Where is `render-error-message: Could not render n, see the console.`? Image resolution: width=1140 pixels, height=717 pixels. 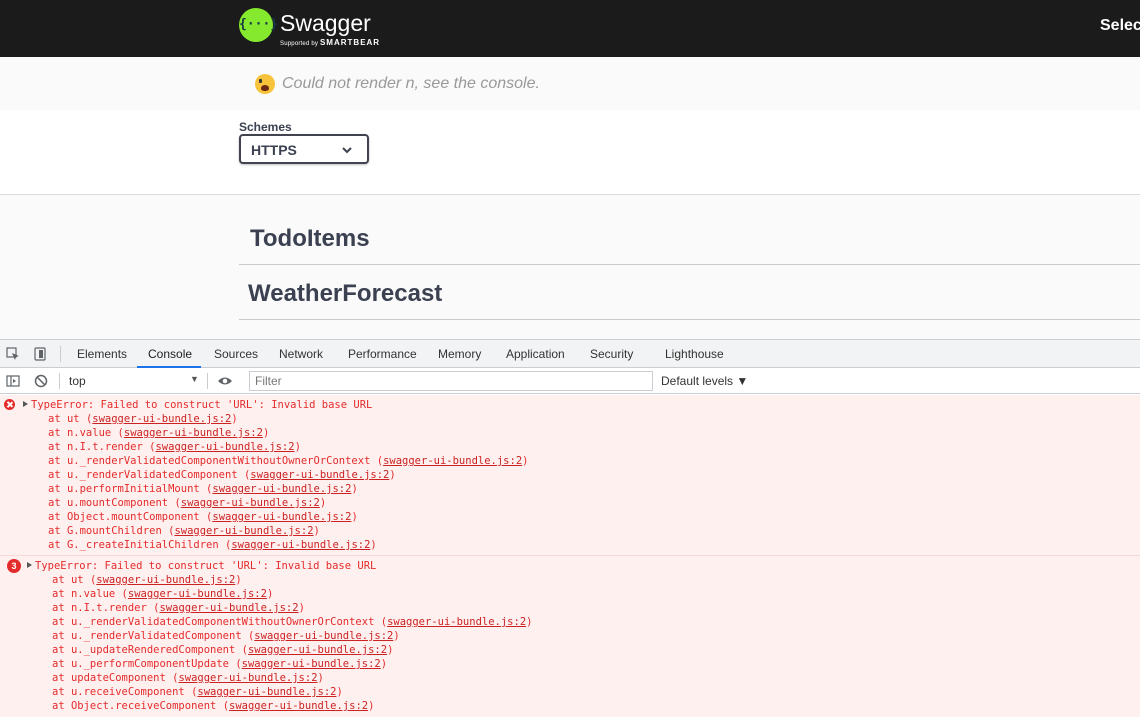
render-error-message: Could not render n, see the console. is located at coordinates (411, 83).